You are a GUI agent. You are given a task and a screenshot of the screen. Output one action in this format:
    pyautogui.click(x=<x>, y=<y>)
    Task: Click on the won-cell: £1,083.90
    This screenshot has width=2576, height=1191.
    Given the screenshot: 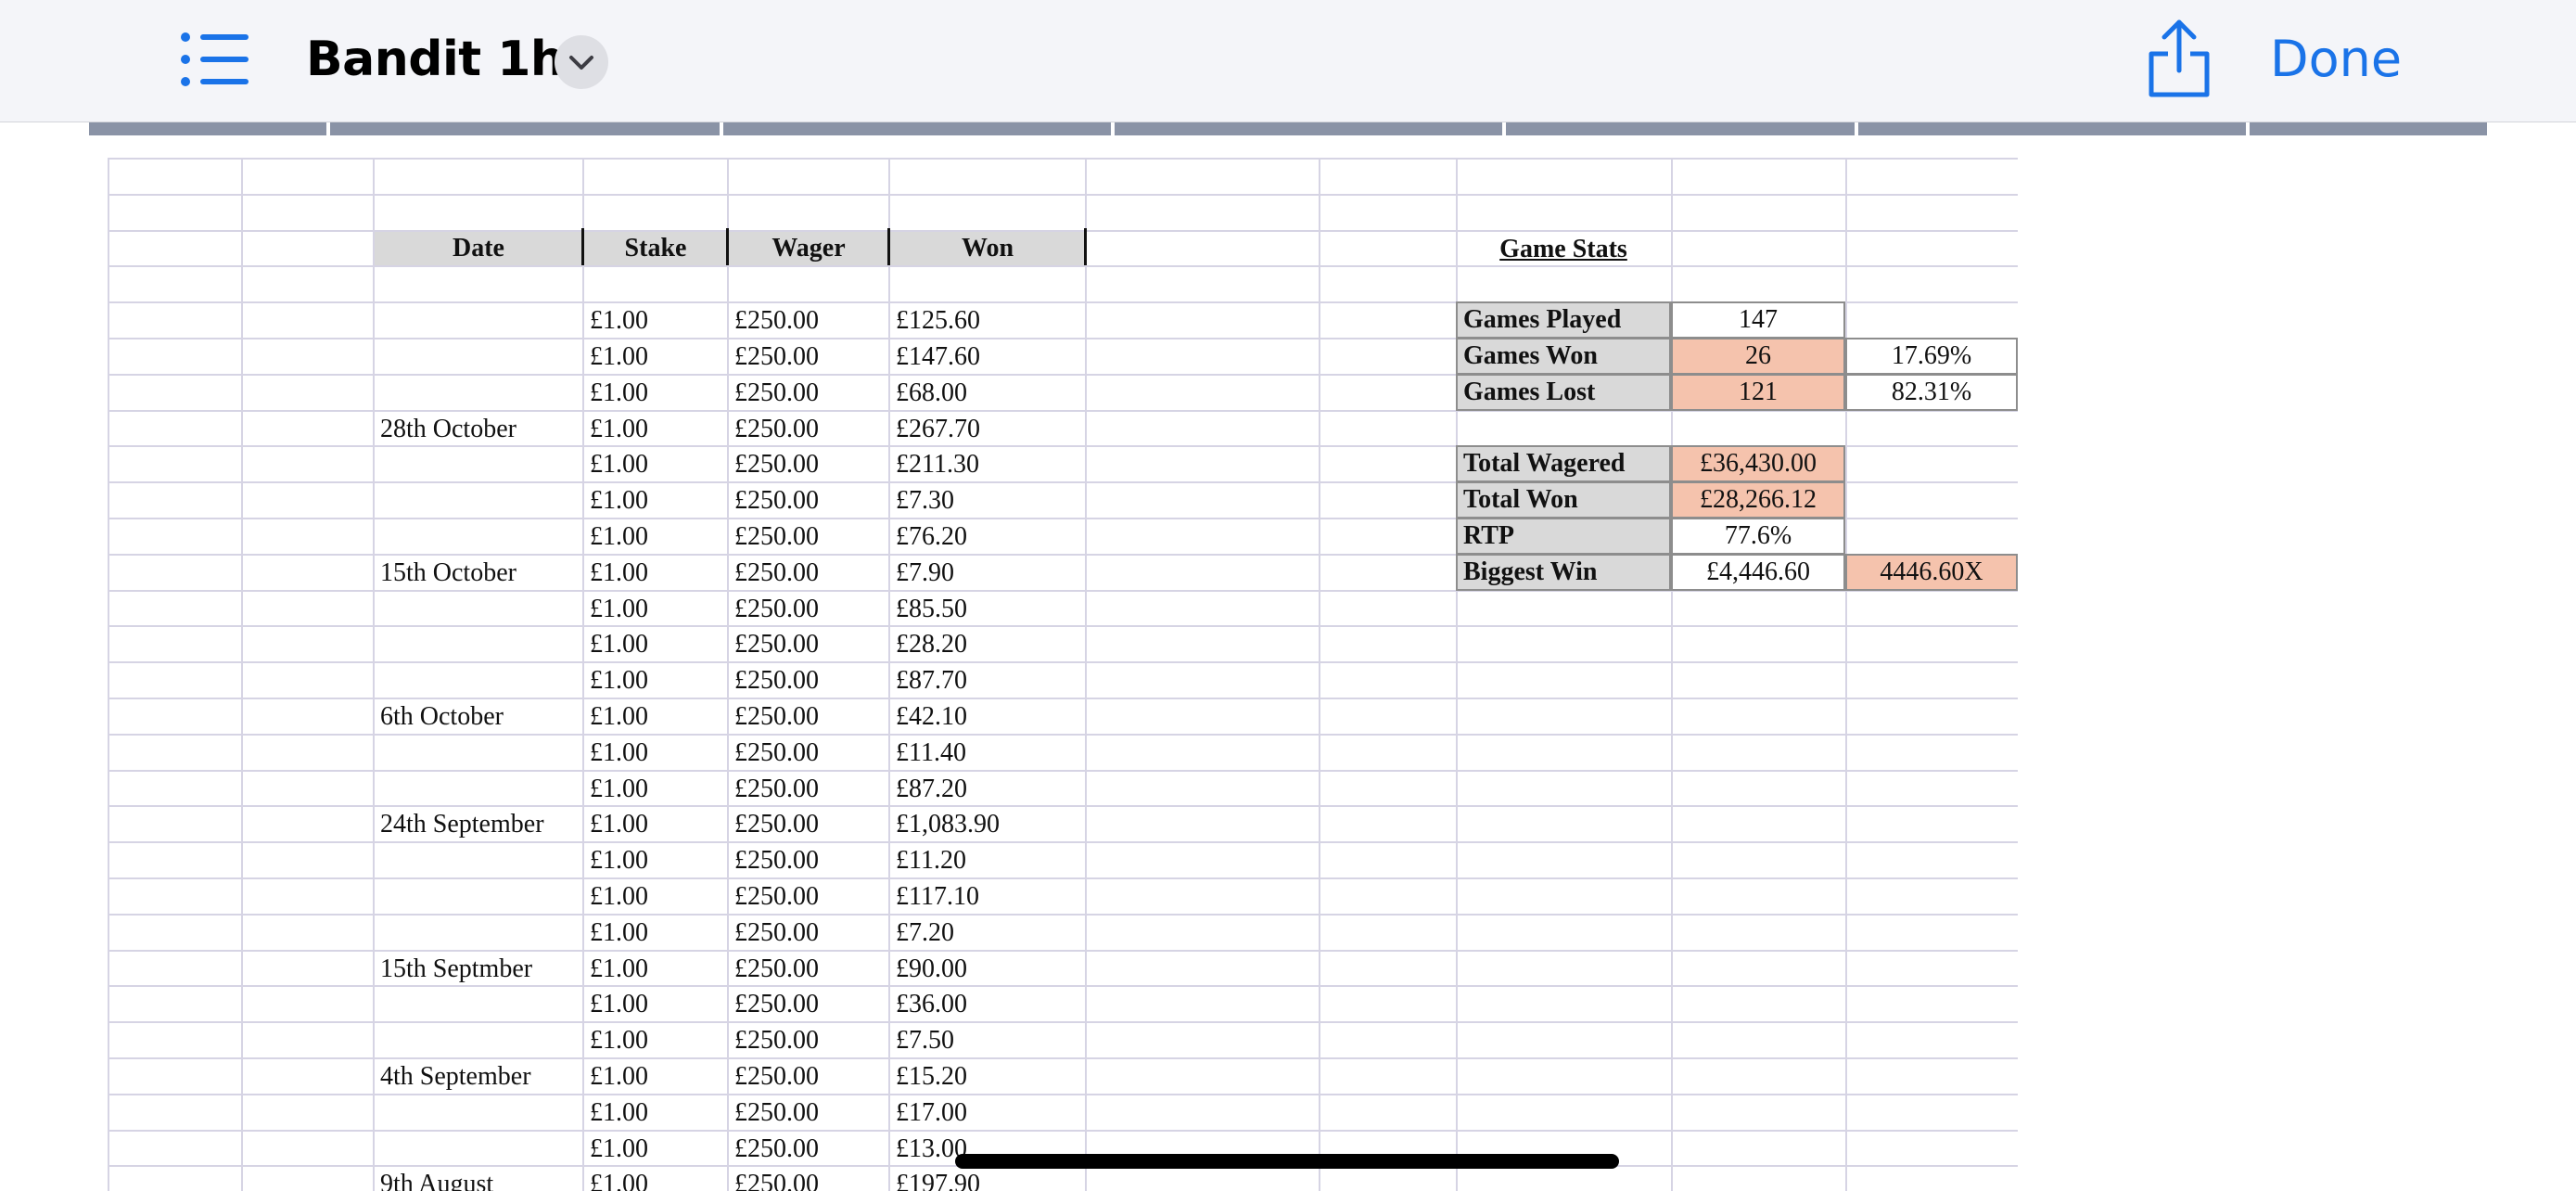 What is the action you would take?
    pyautogui.click(x=988, y=824)
    